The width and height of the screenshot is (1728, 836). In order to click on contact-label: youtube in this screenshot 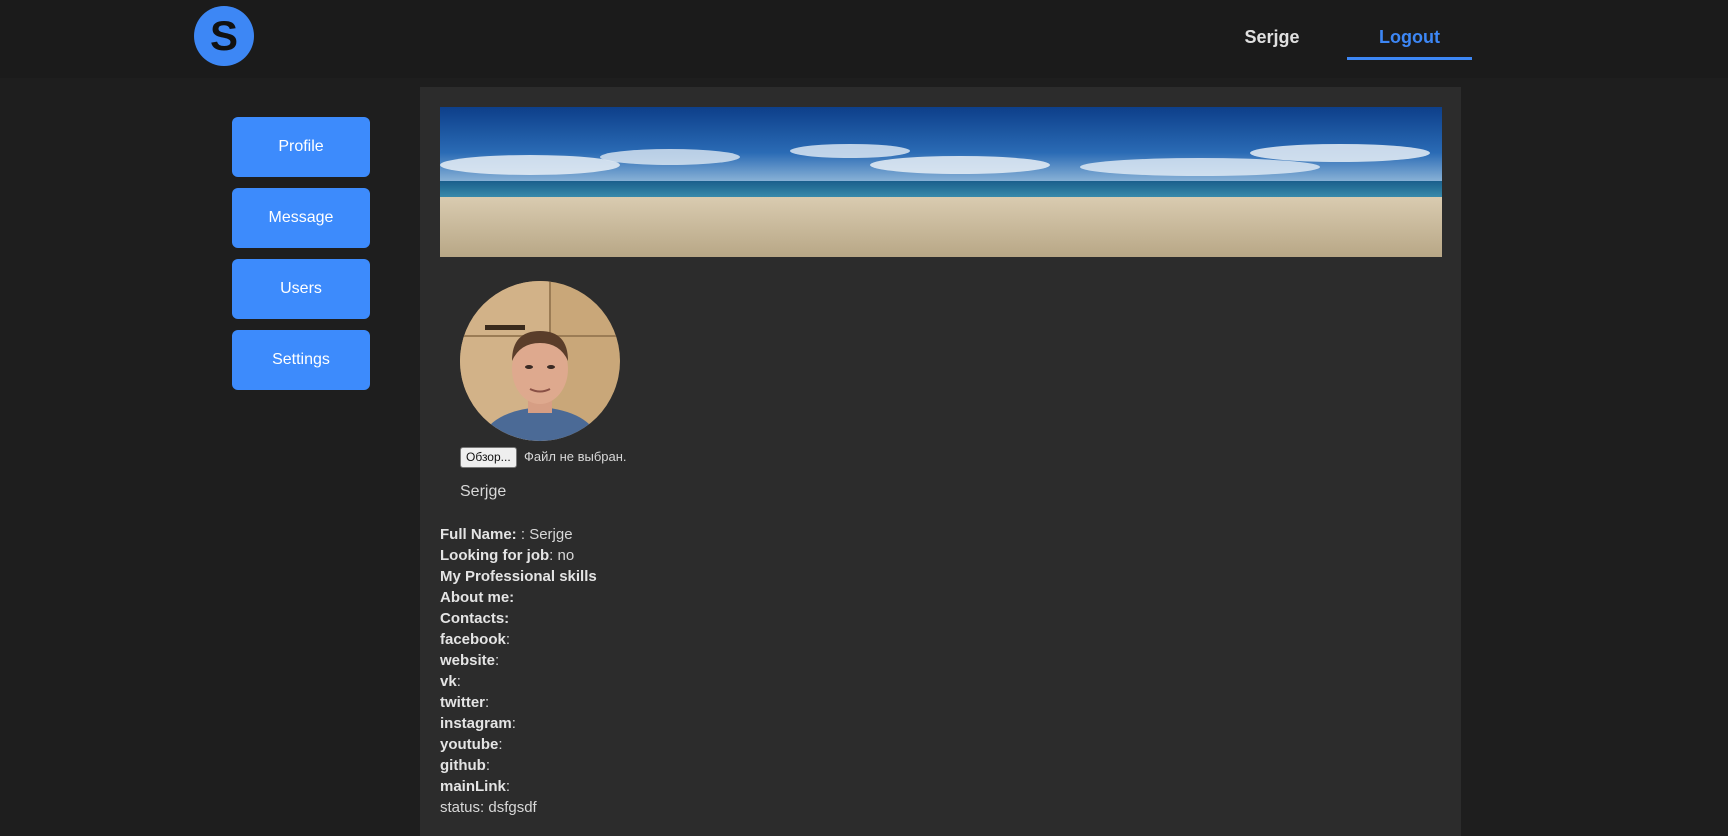, I will do `click(469, 744)`.